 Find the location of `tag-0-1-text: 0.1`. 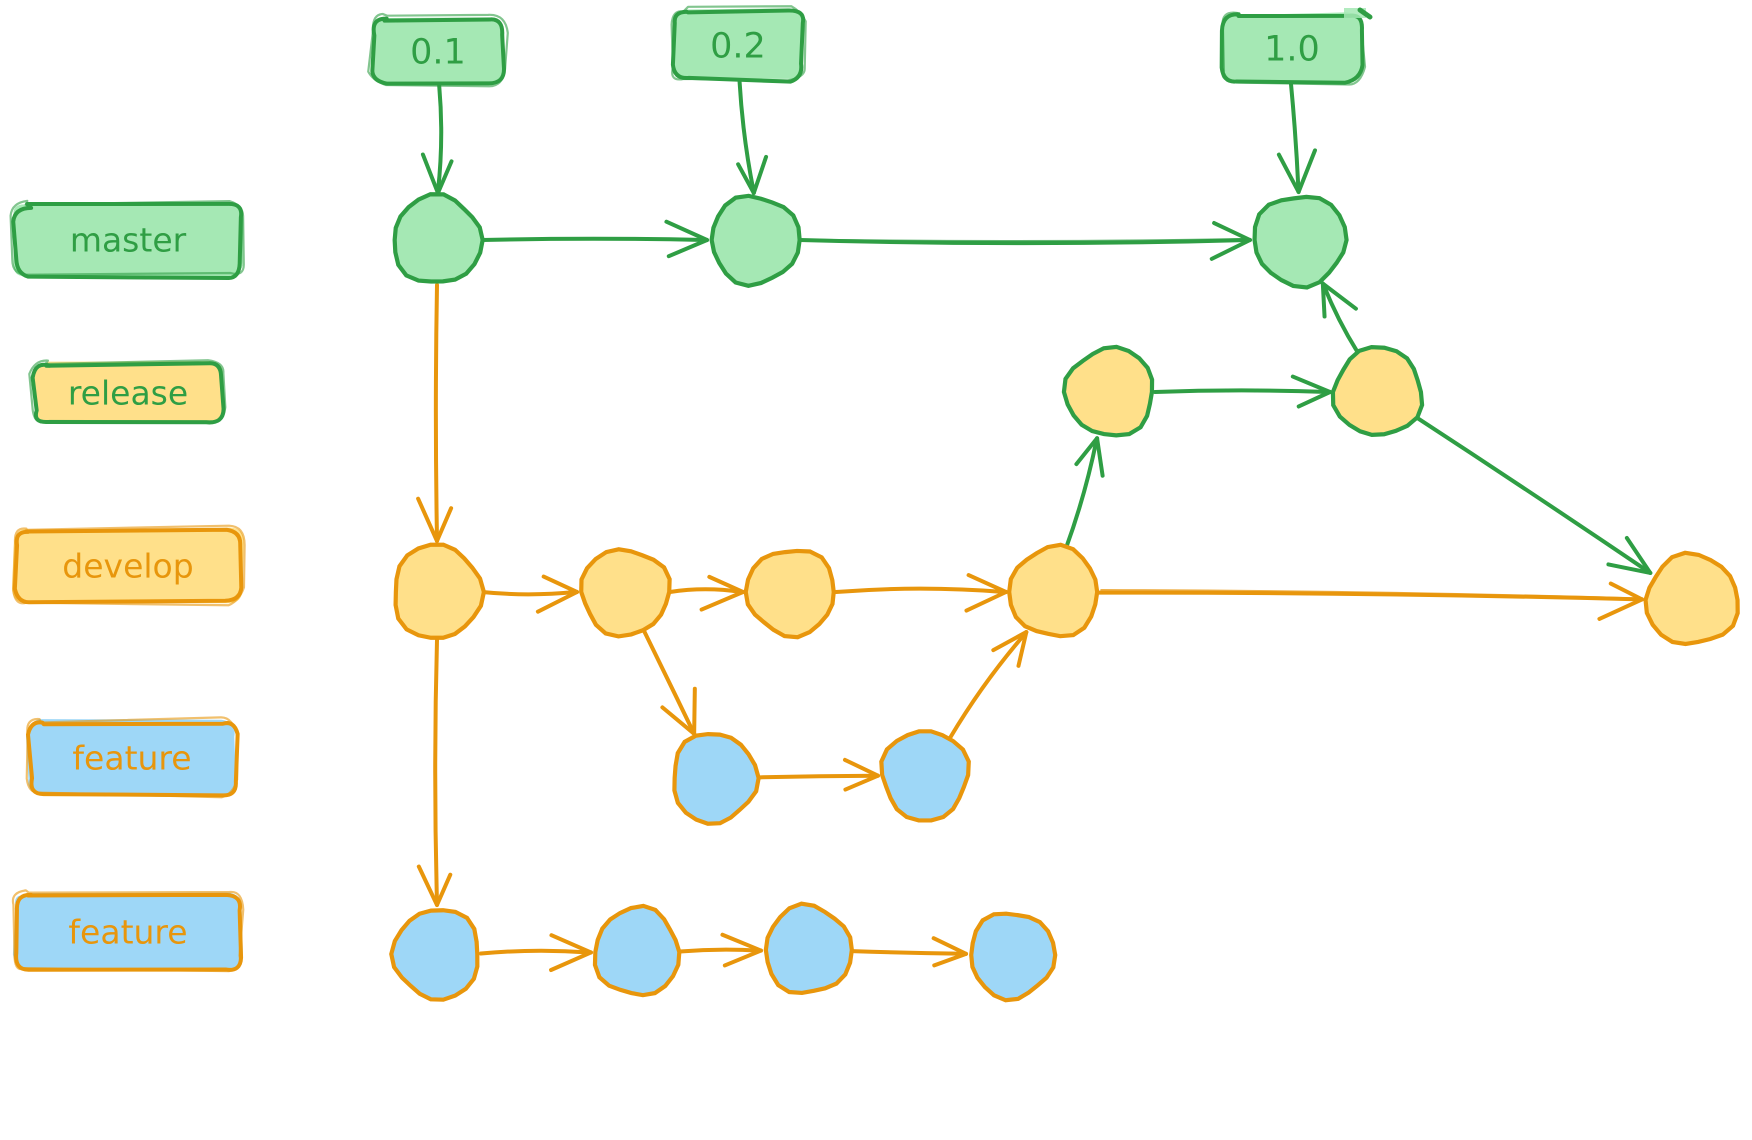

tag-0-1-text: 0.1 is located at coordinates (438, 52).